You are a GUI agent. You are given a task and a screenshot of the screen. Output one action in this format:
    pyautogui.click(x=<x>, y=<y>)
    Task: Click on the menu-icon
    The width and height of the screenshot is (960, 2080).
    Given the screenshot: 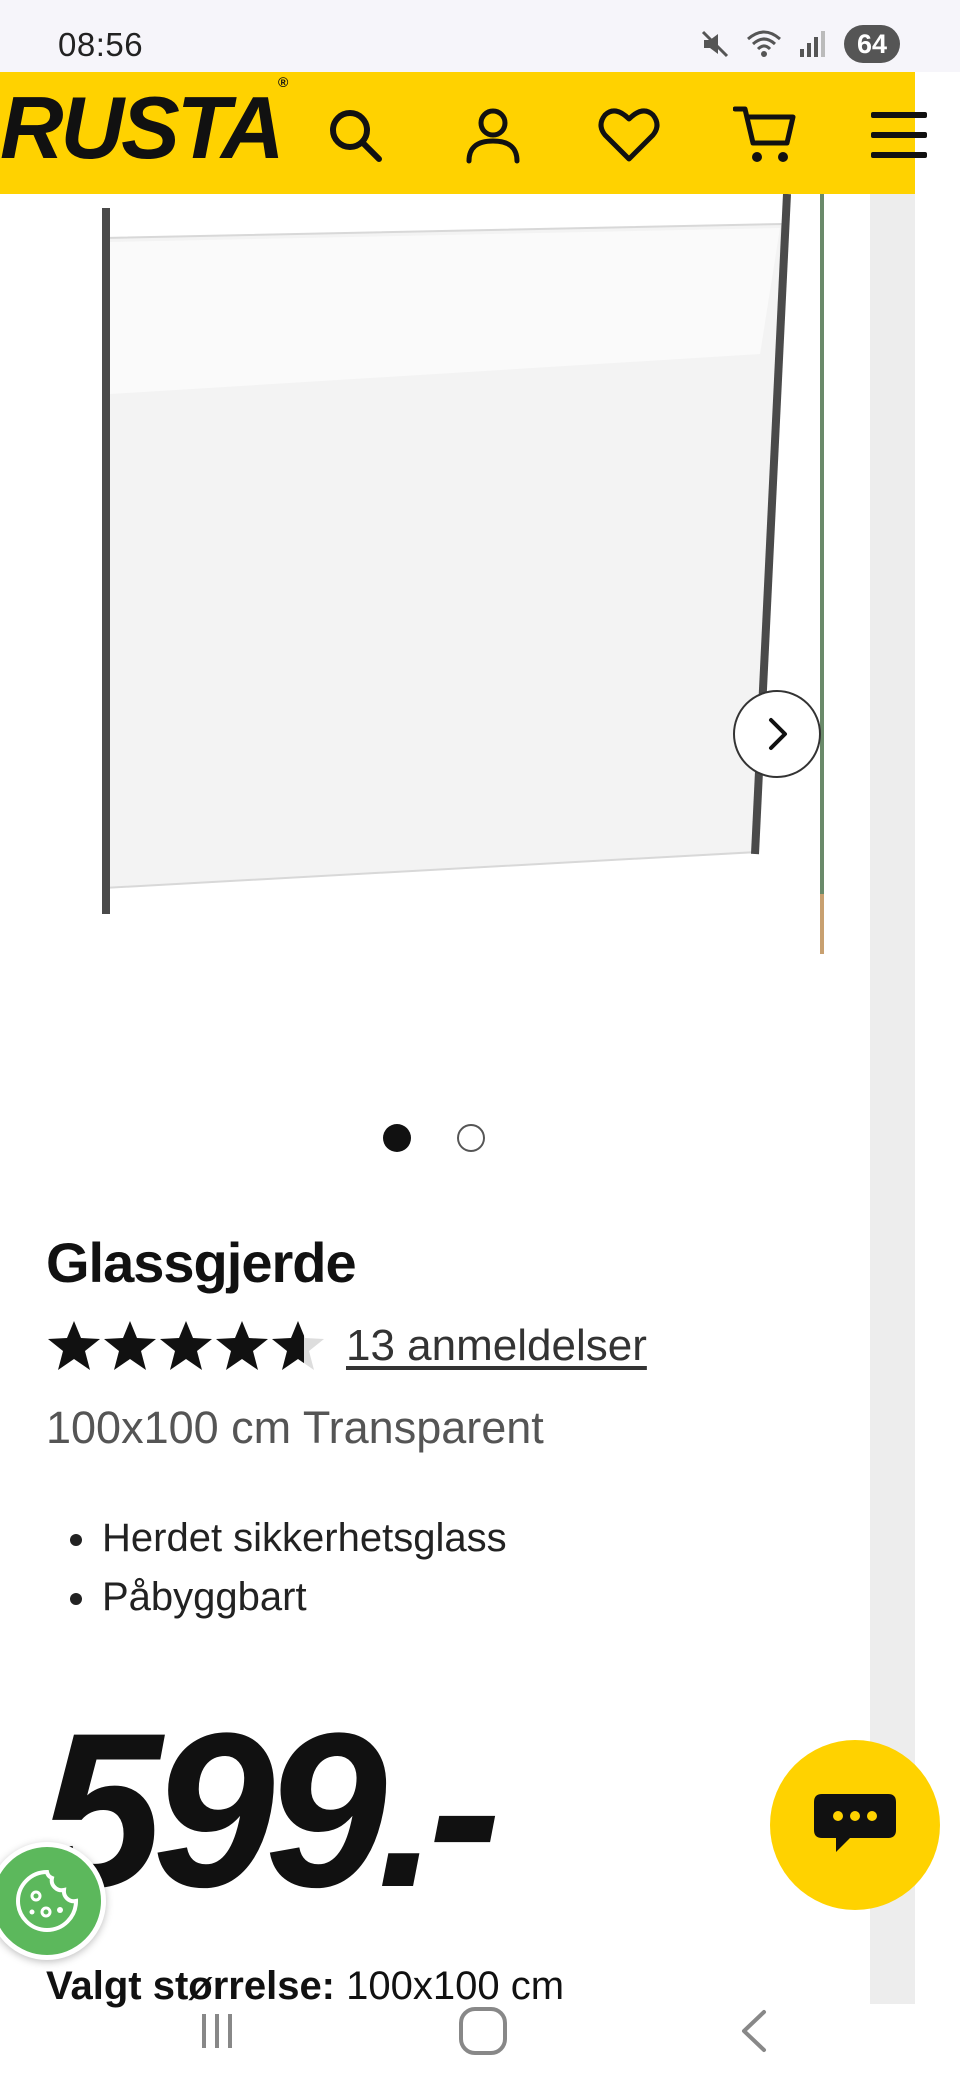 What is the action you would take?
    pyautogui.click(x=899, y=135)
    